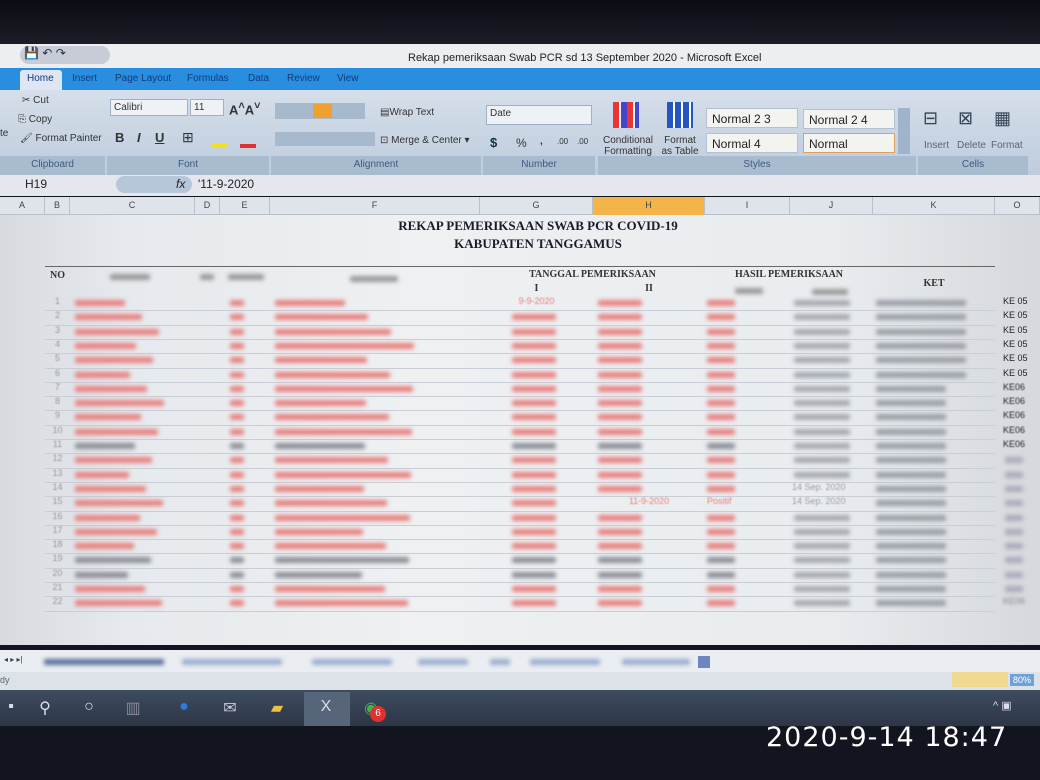 This screenshot has height=780, width=1040. Describe the element at coordinates (536, 206) in the screenshot. I see `column-header-G: G` at that location.